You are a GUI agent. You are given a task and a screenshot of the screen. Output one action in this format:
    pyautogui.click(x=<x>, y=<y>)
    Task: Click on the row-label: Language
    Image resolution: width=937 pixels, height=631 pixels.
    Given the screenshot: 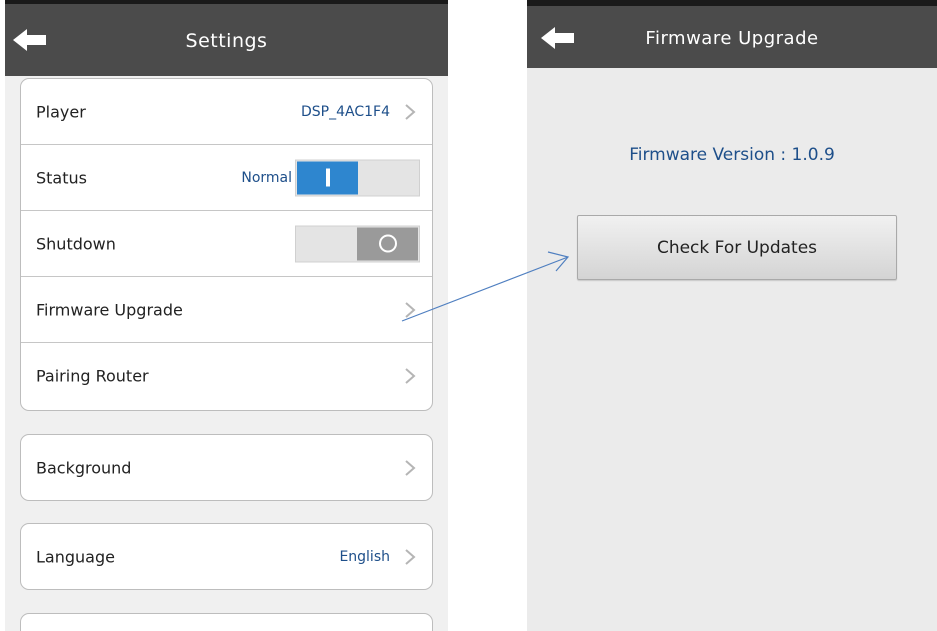 What is the action you would take?
    pyautogui.click(x=75, y=557)
    